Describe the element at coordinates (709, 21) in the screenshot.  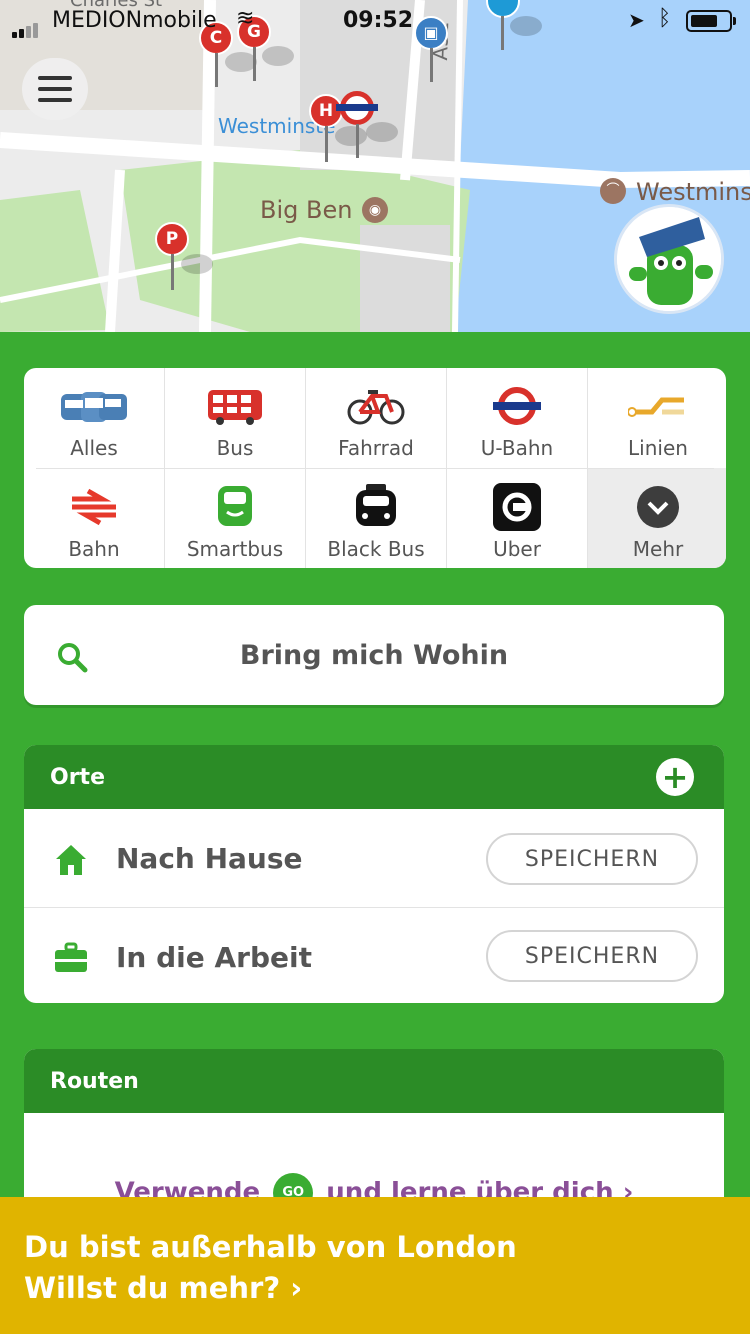
I see `battery-icon` at that location.